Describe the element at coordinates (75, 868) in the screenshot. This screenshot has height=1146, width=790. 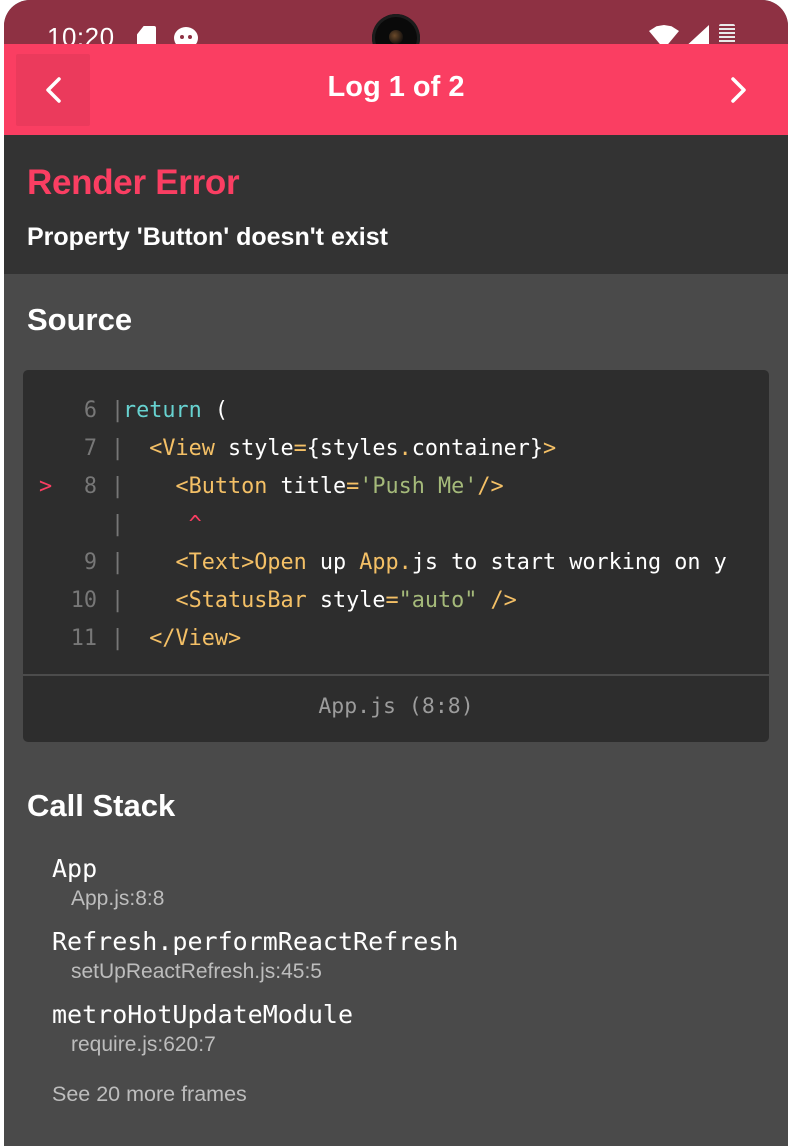
I see `stack-frame-name: App` at that location.